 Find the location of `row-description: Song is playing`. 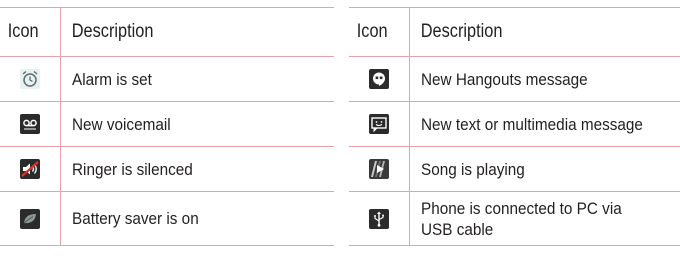

row-description: Song is playing is located at coordinates (473, 169).